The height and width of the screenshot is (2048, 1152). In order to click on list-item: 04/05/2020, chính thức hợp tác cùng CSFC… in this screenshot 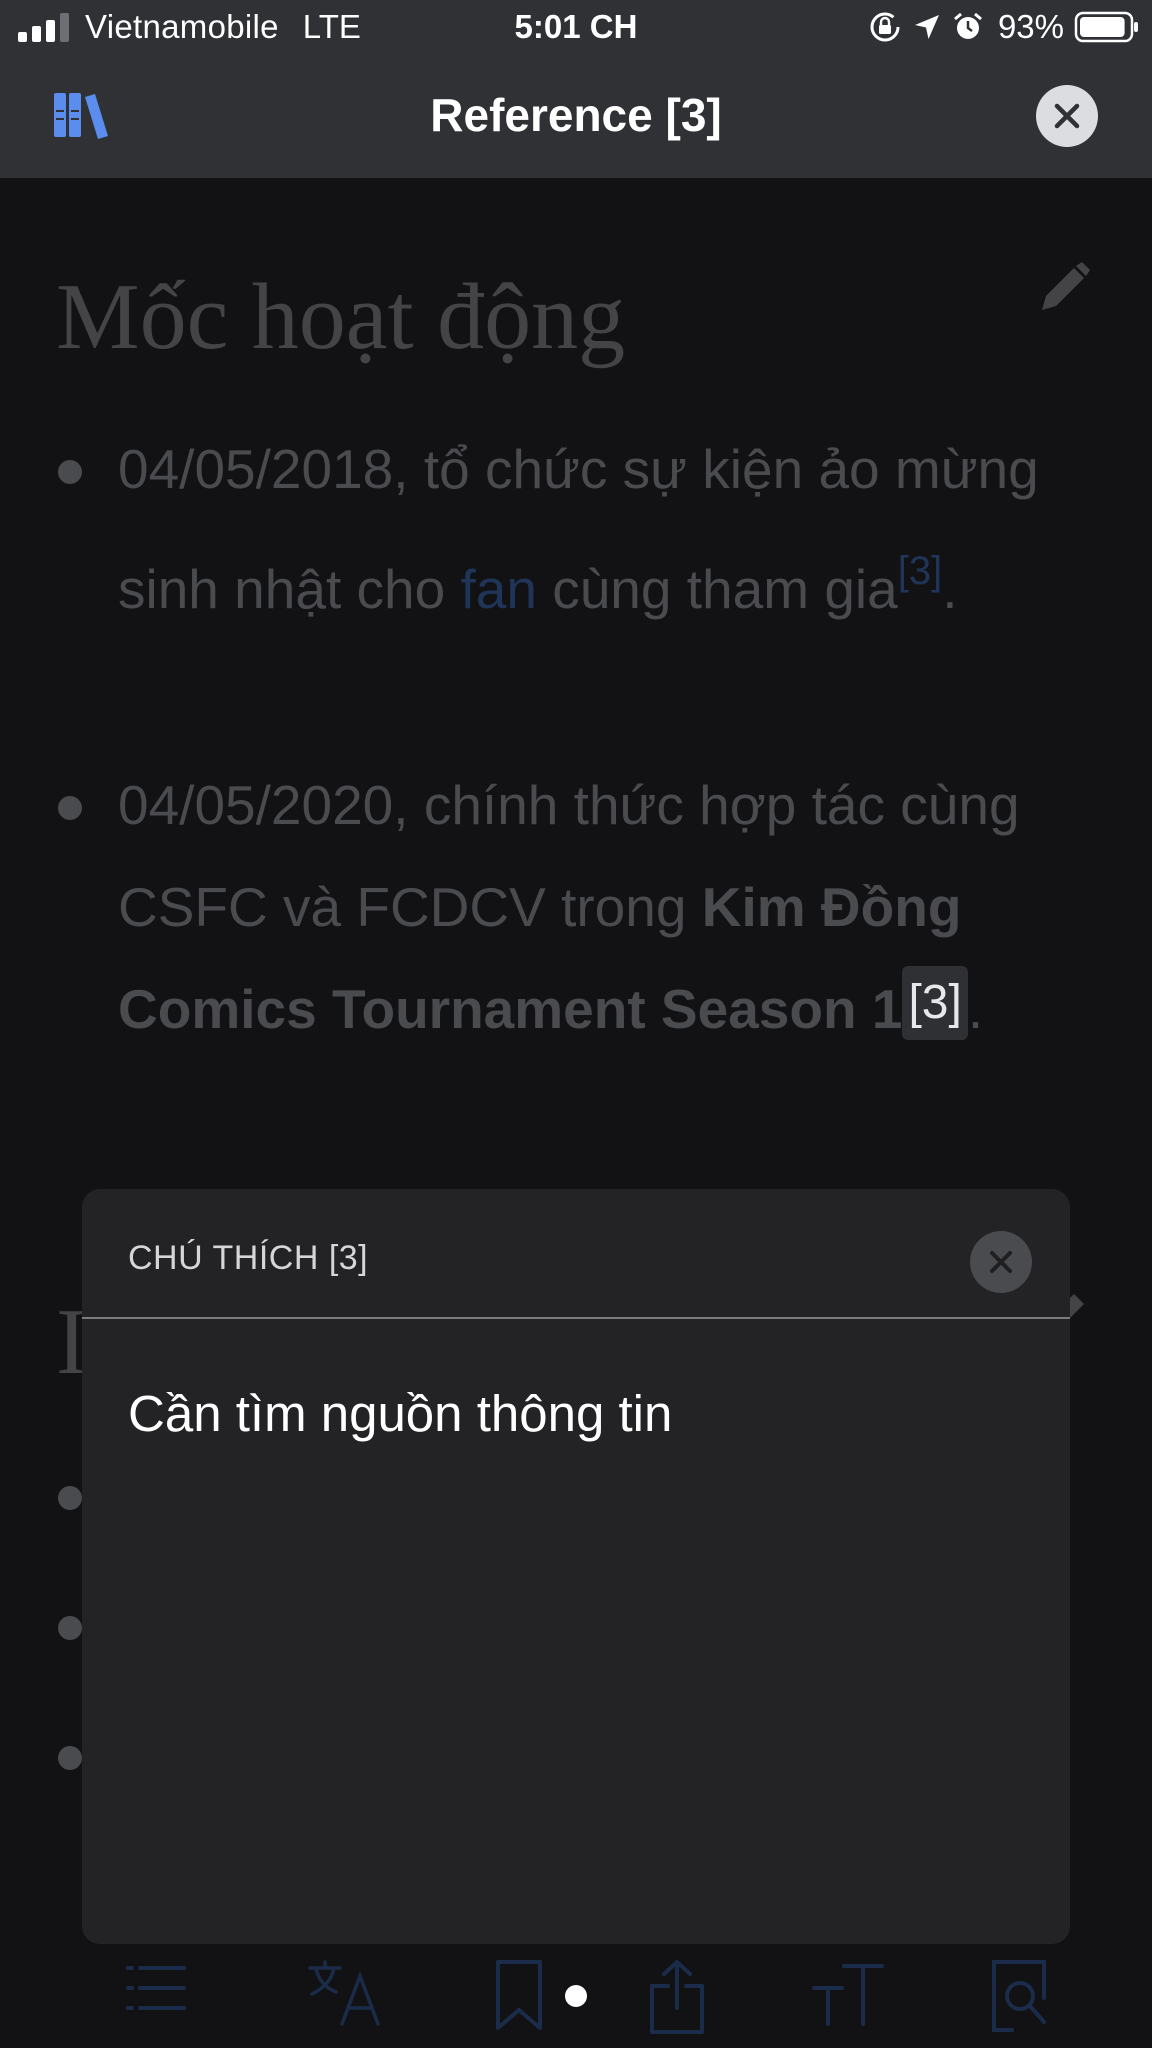, I will do `click(598, 907)`.